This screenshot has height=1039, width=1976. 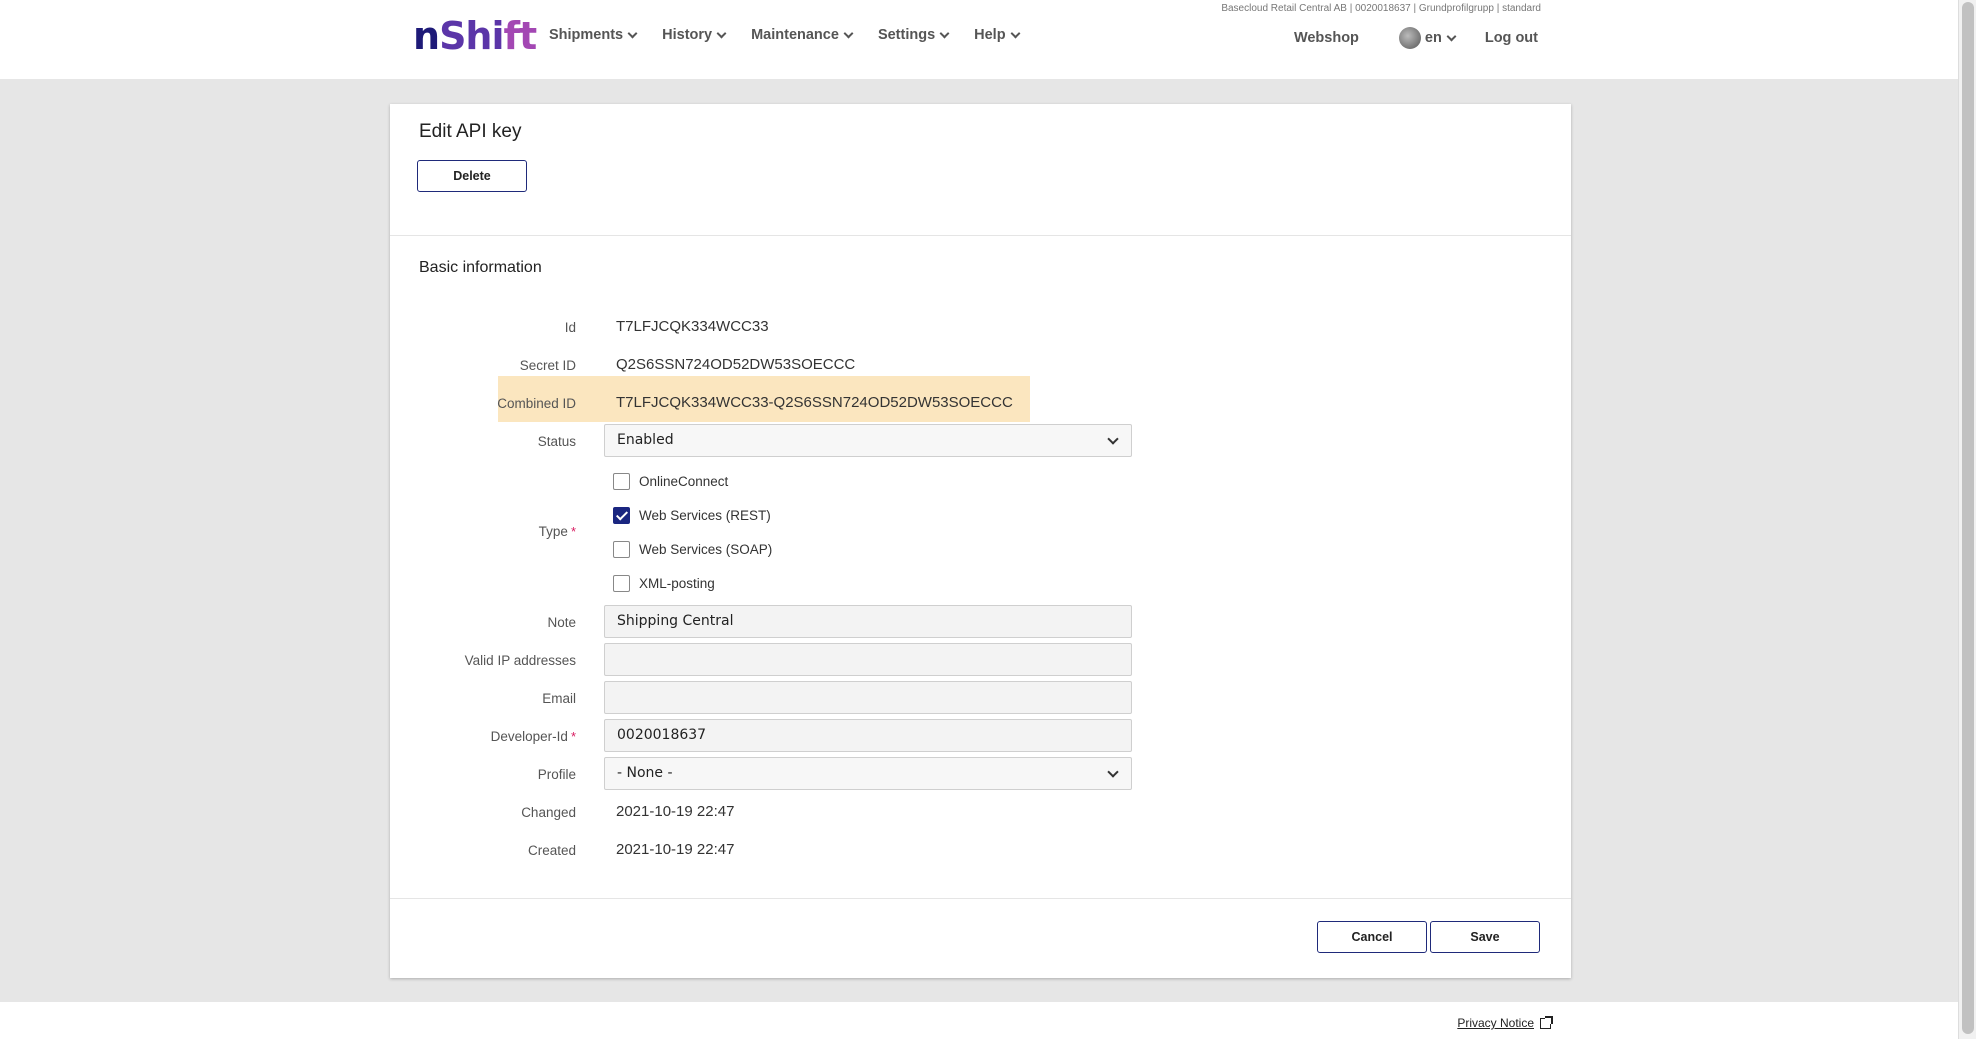 What do you see at coordinates (868, 773) in the screenshot?
I see `profile-select: - None -` at bounding box center [868, 773].